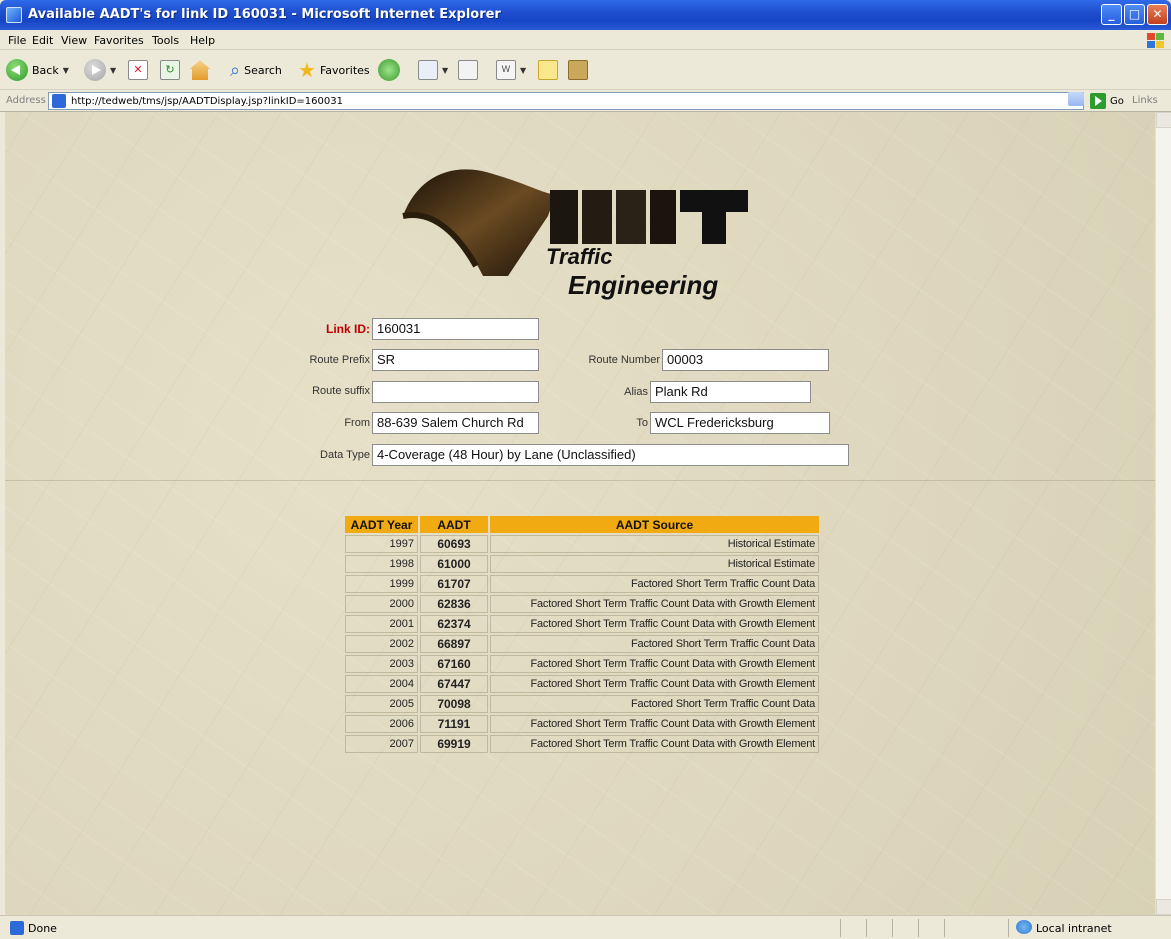  Describe the element at coordinates (479, 222) in the screenshot. I see `vdot-v-graphic` at that location.